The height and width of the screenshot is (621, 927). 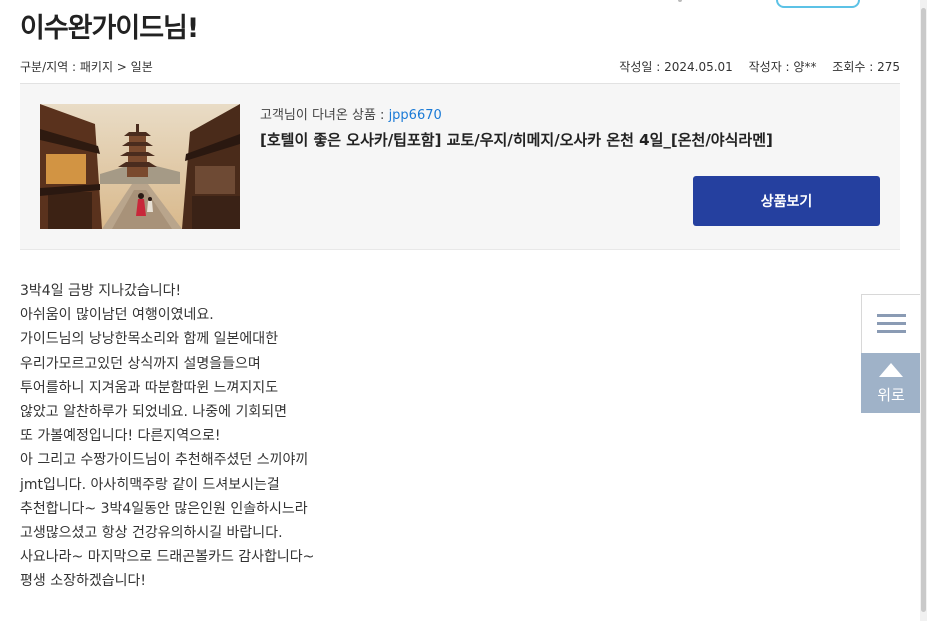 What do you see at coordinates (167, 557) in the screenshot?
I see `review-line: 사요나라~ 마지막으로 드래곤볼카드 감사합니다~` at bounding box center [167, 557].